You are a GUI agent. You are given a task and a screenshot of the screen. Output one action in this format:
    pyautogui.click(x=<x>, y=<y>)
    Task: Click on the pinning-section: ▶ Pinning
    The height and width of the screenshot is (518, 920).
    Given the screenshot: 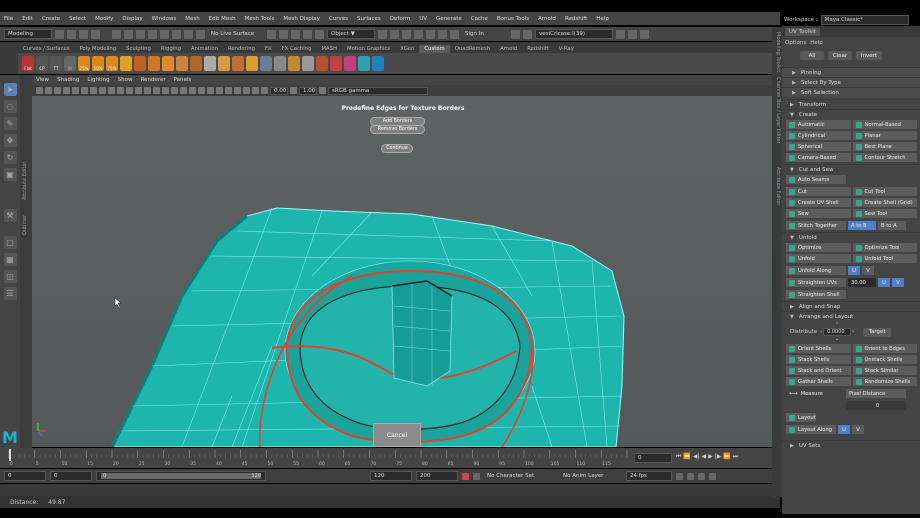 What is the action you would take?
    pyautogui.click(x=851, y=72)
    